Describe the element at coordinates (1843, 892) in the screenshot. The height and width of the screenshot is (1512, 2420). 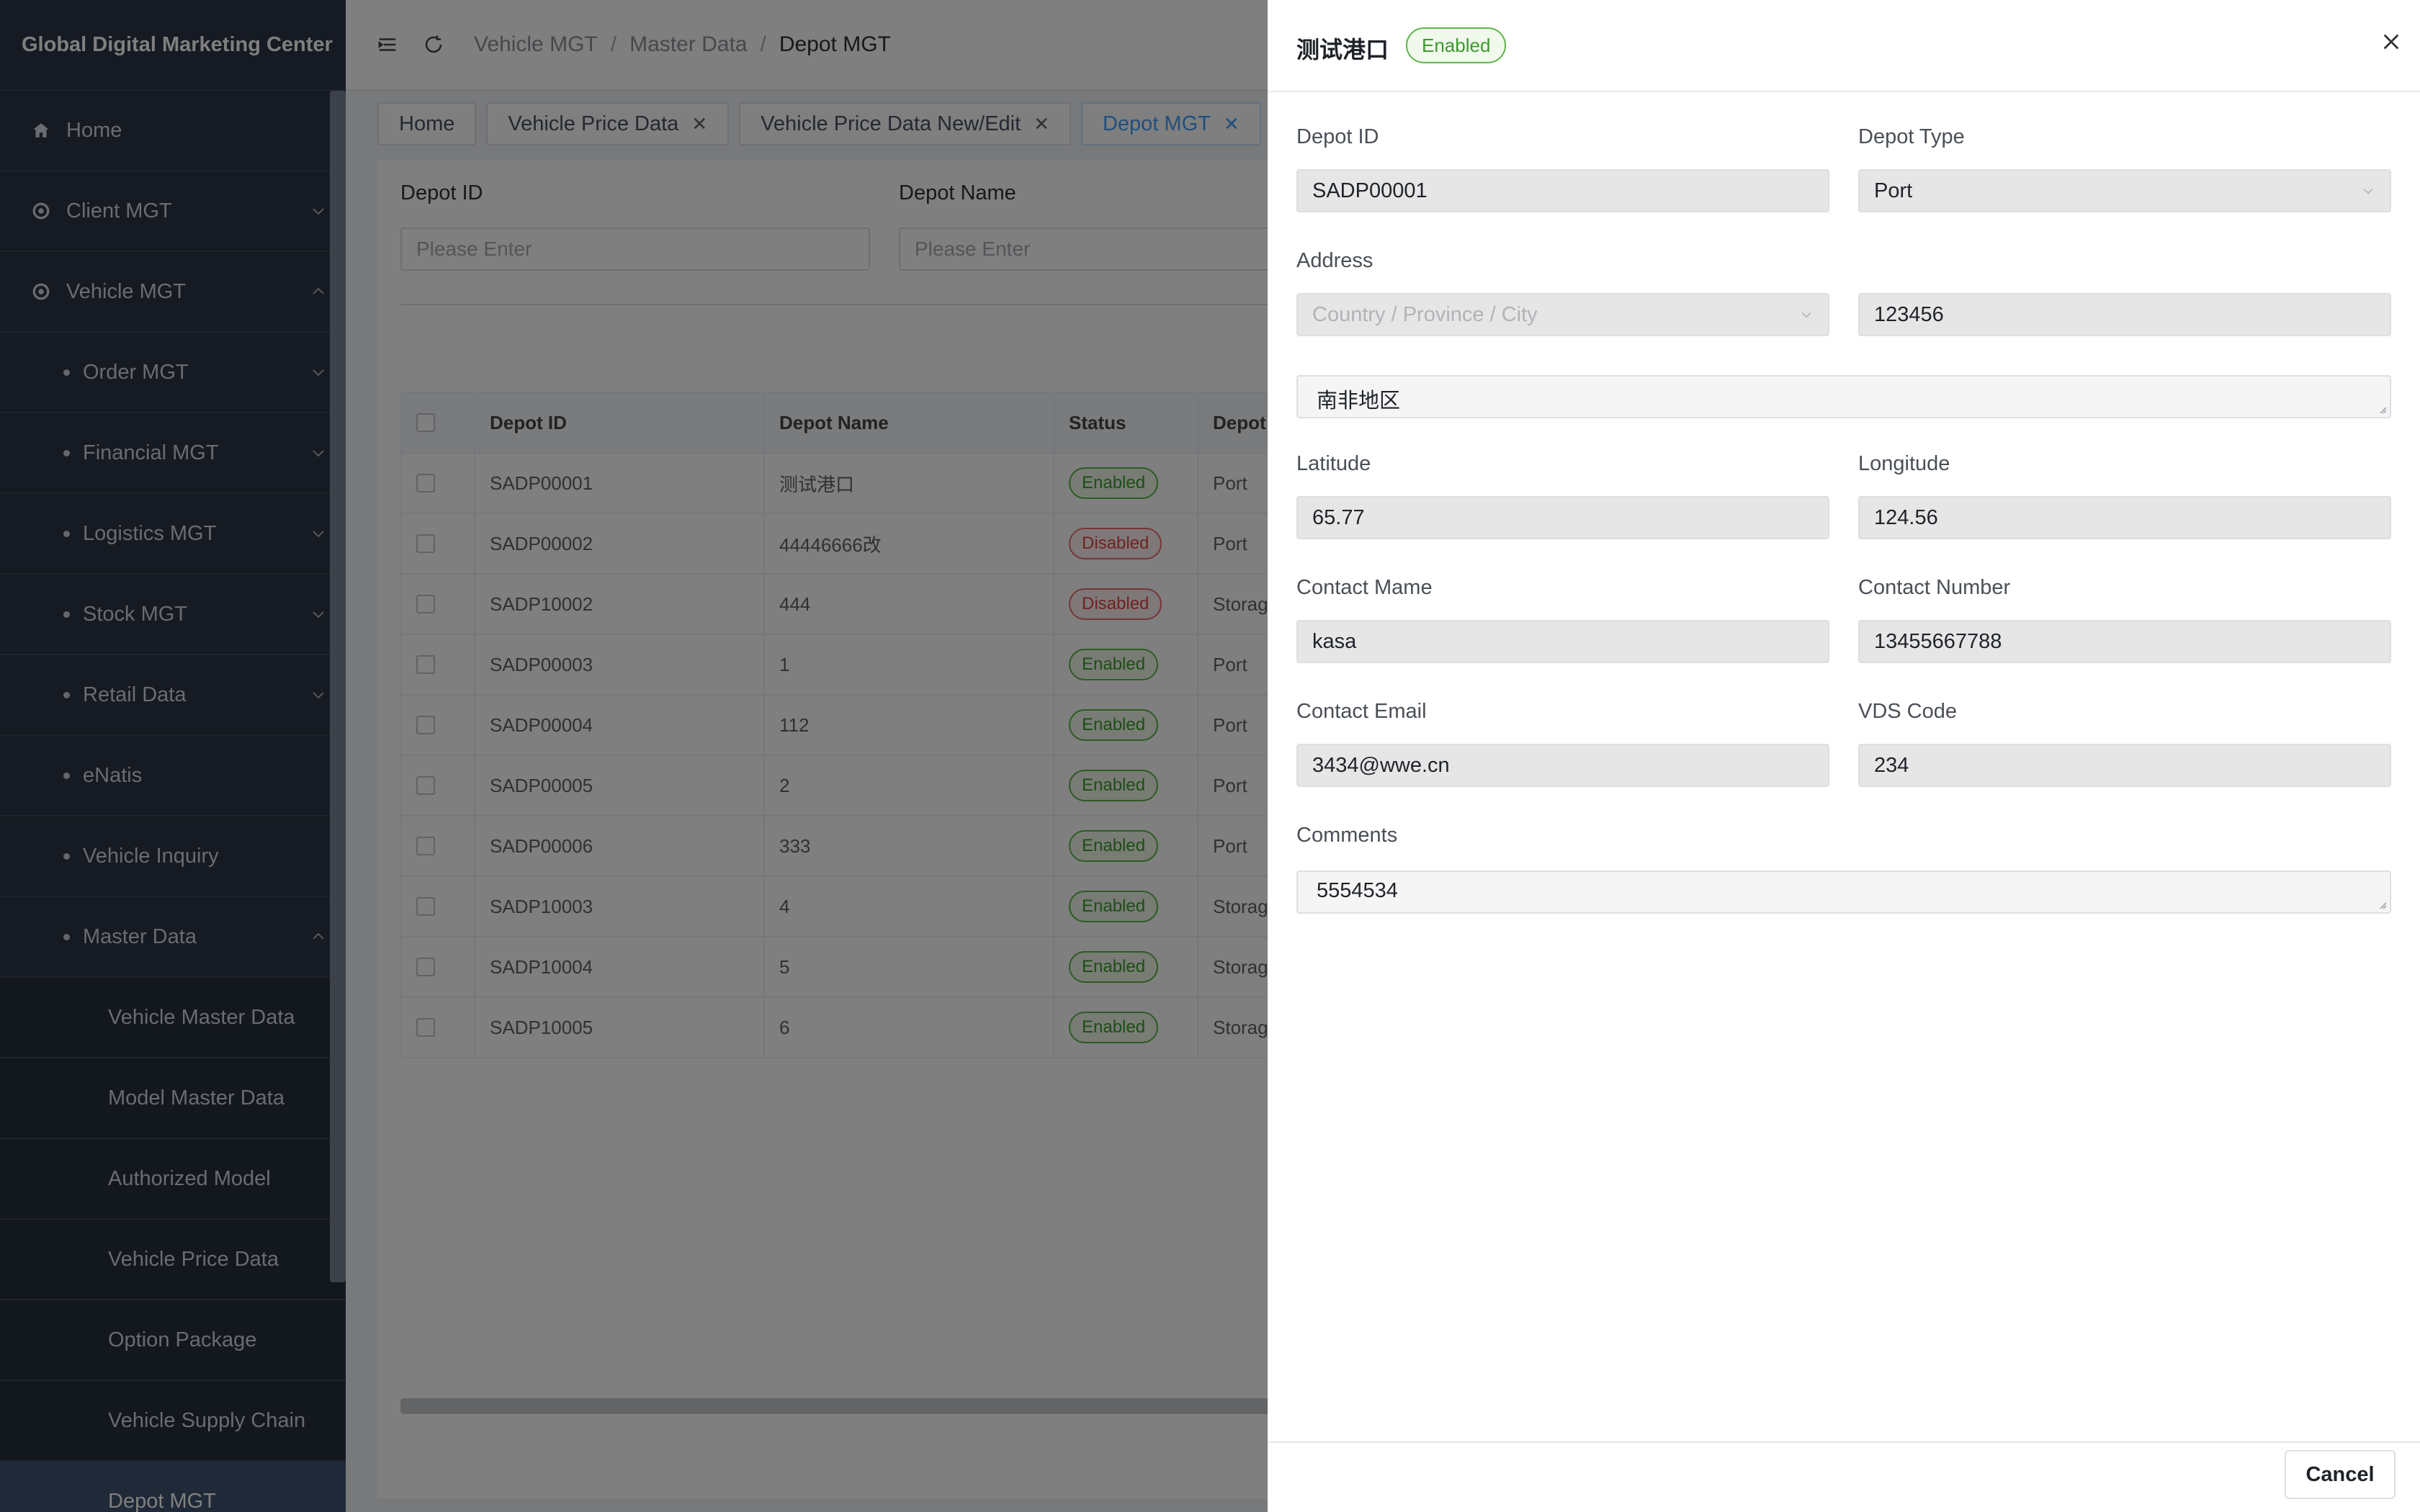
I see `comments-textarea: 5554534` at that location.